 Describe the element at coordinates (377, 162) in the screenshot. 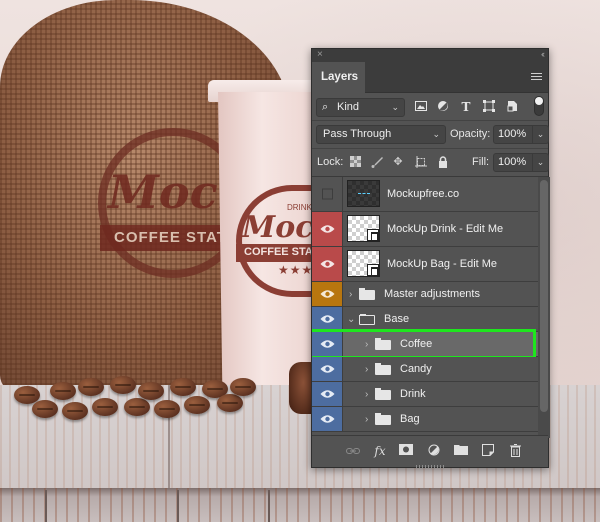

I see `lock-image-pixels-icon` at that location.